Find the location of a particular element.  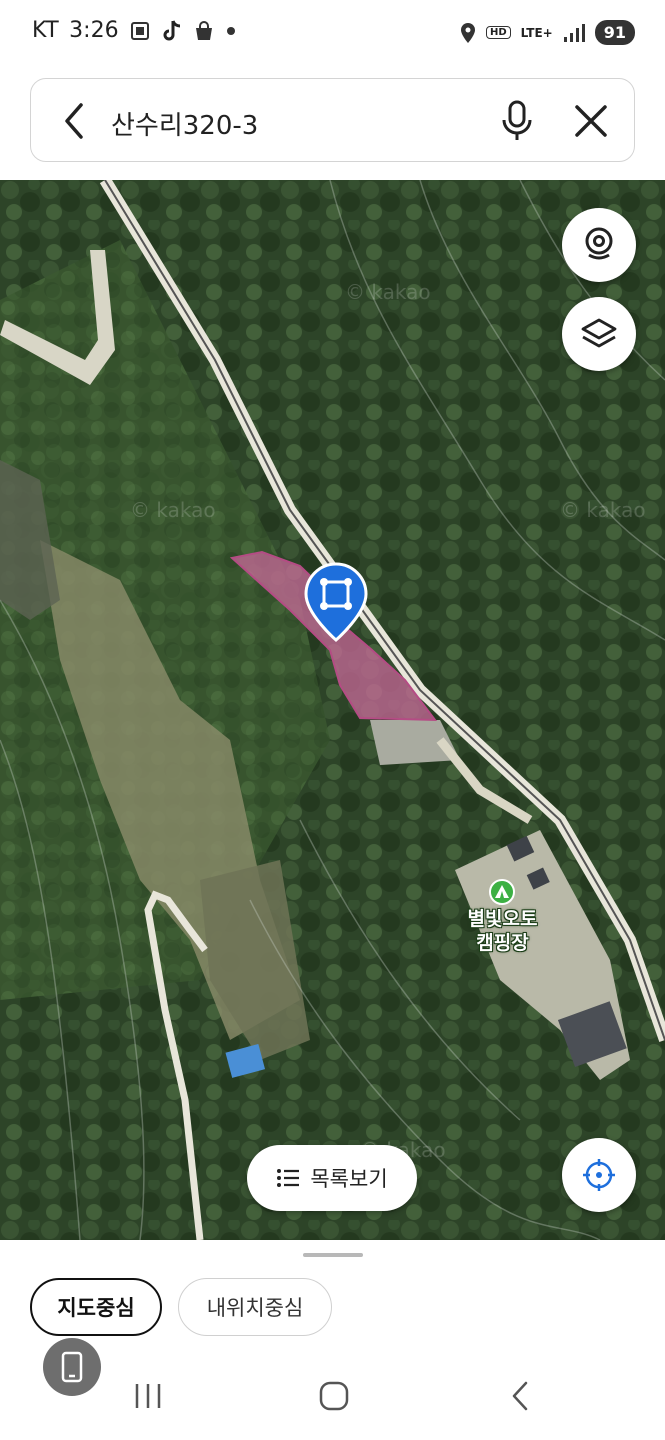

my-location-button is located at coordinates (599, 1175).